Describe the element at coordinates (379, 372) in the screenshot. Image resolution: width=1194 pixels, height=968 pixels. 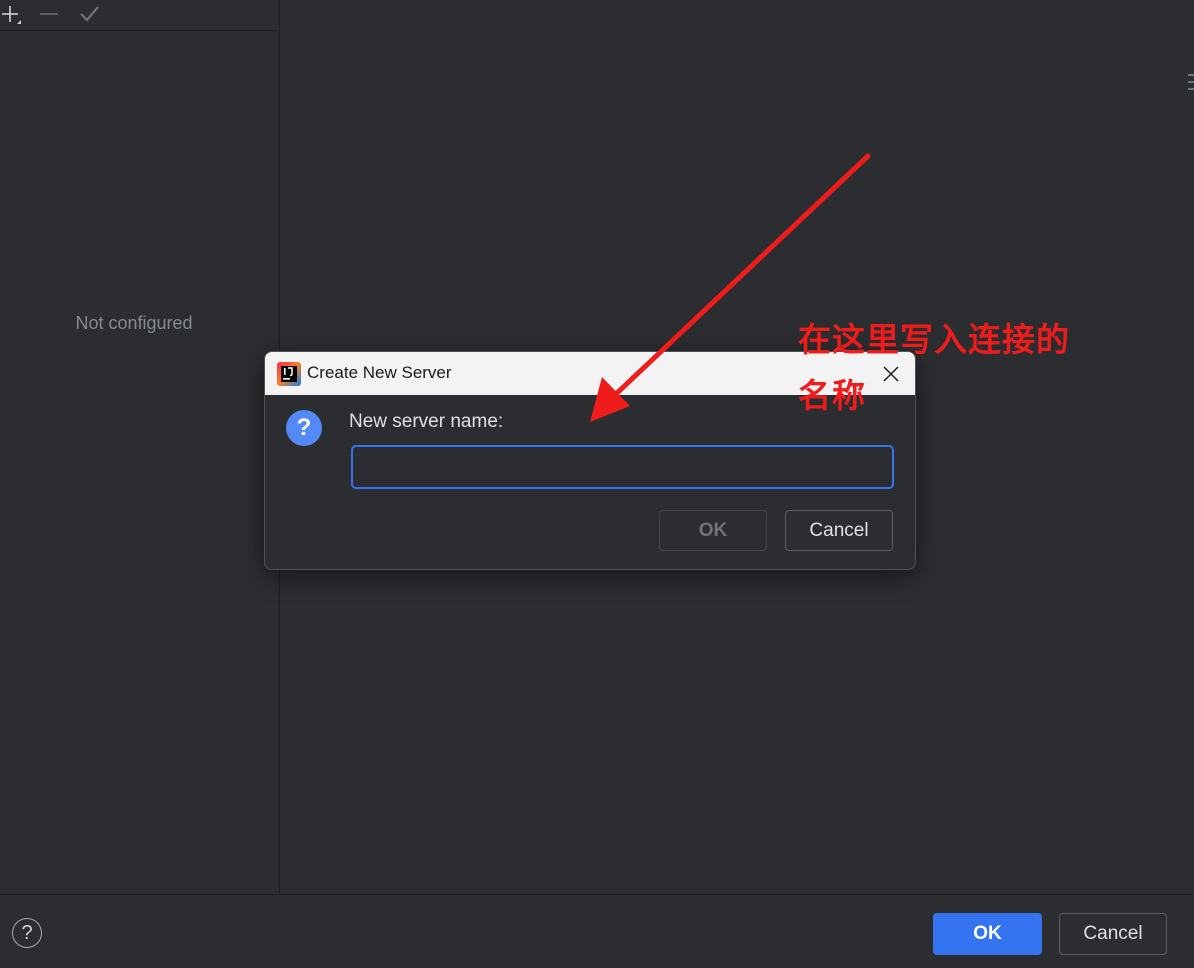
I see `dialog-title: Create New Server` at that location.